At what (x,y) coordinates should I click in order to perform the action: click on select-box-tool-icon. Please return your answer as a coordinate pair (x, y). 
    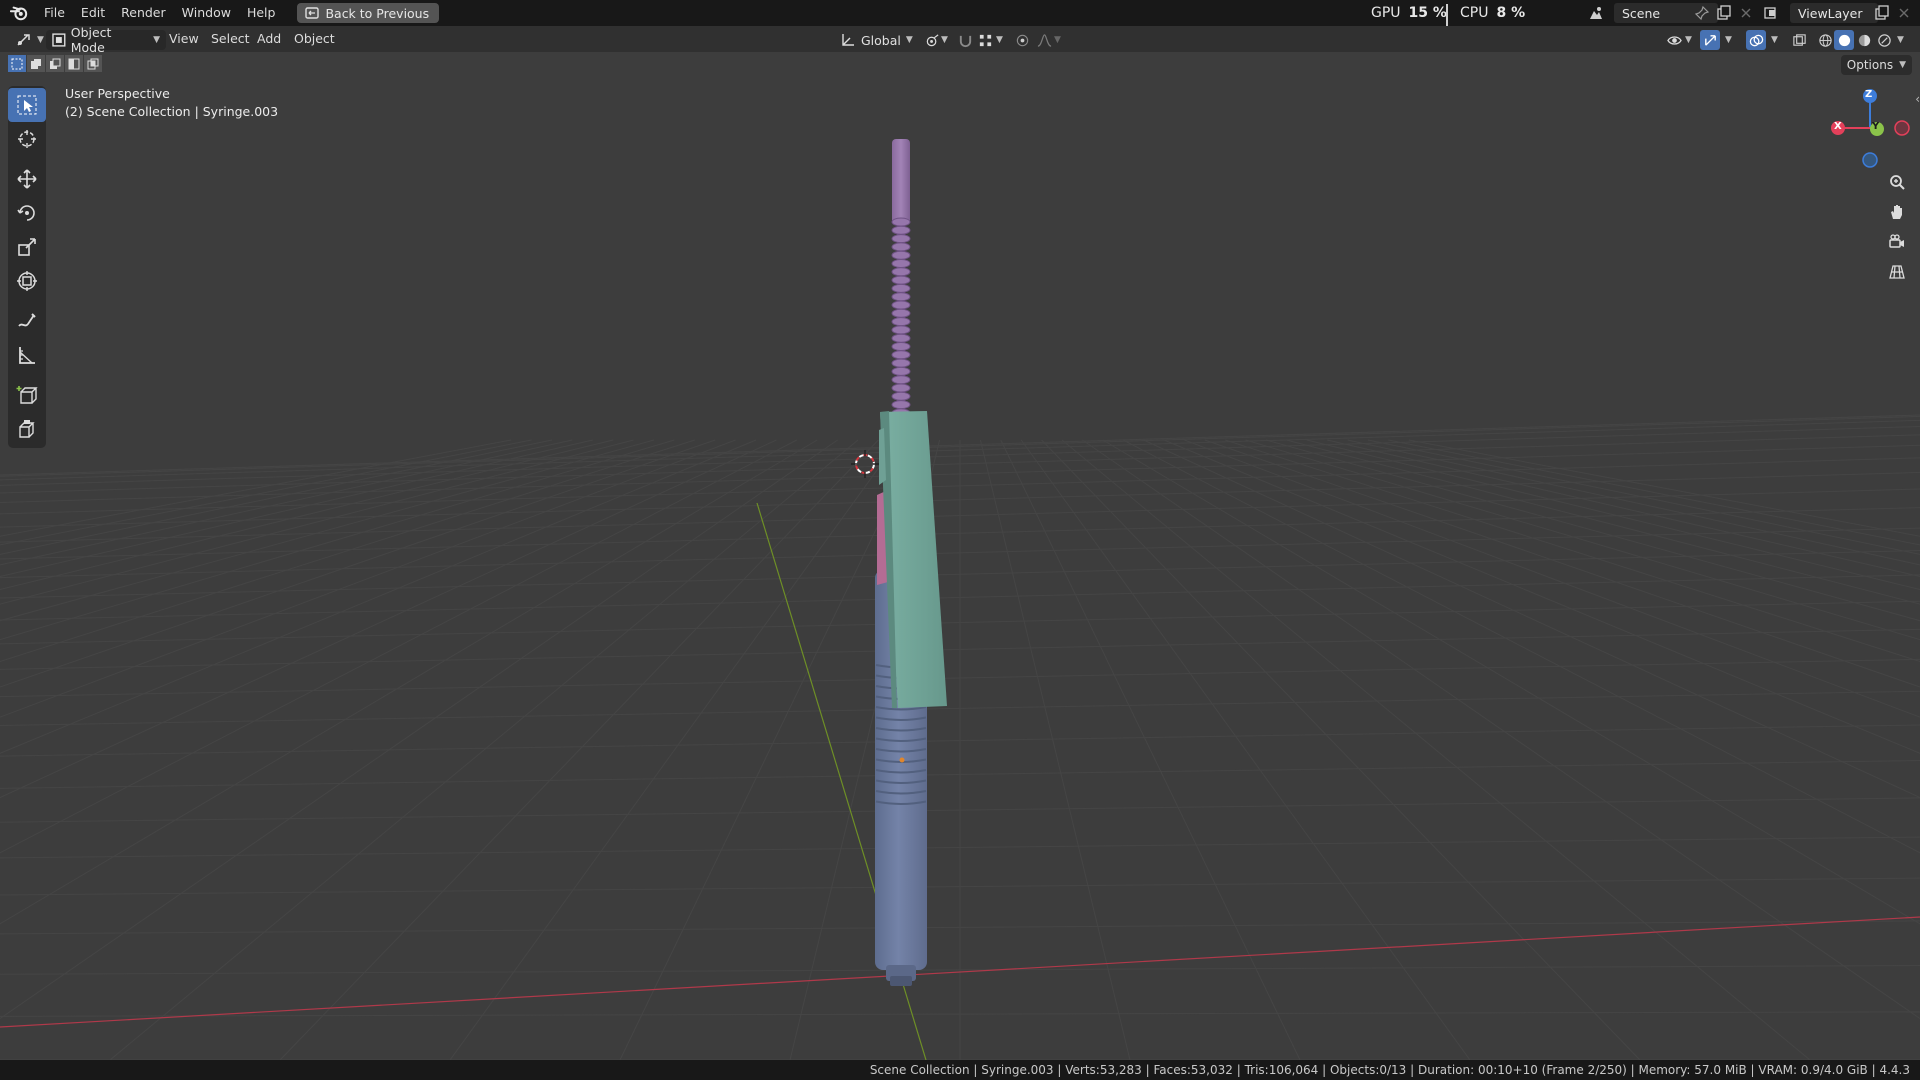
    Looking at the image, I should click on (27, 105).